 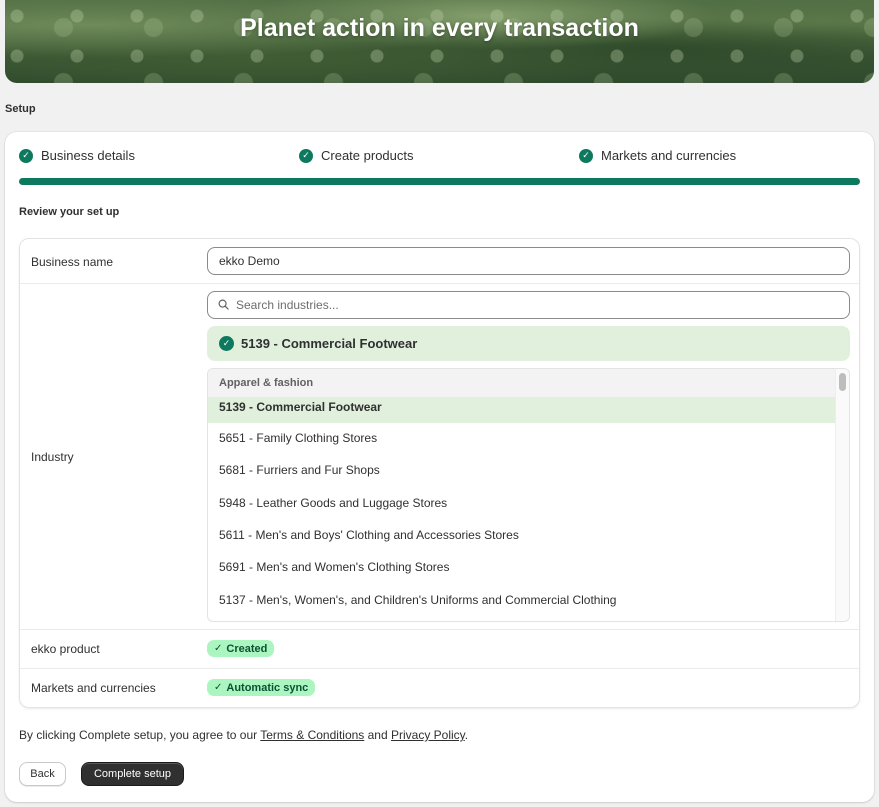 I want to click on selected-industry-label: 5139 - Commercial Footwear, so click(x=329, y=343).